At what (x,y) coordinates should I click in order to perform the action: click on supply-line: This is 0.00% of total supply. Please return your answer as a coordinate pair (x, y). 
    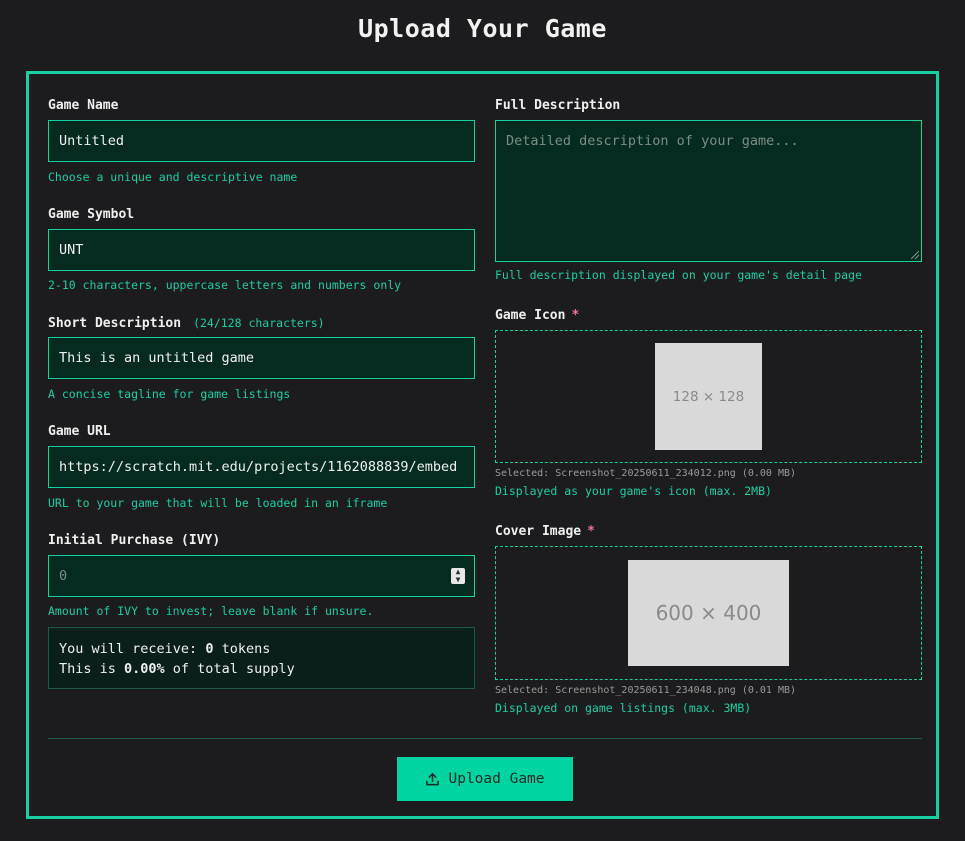
    Looking at the image, I should click on (261, 669).